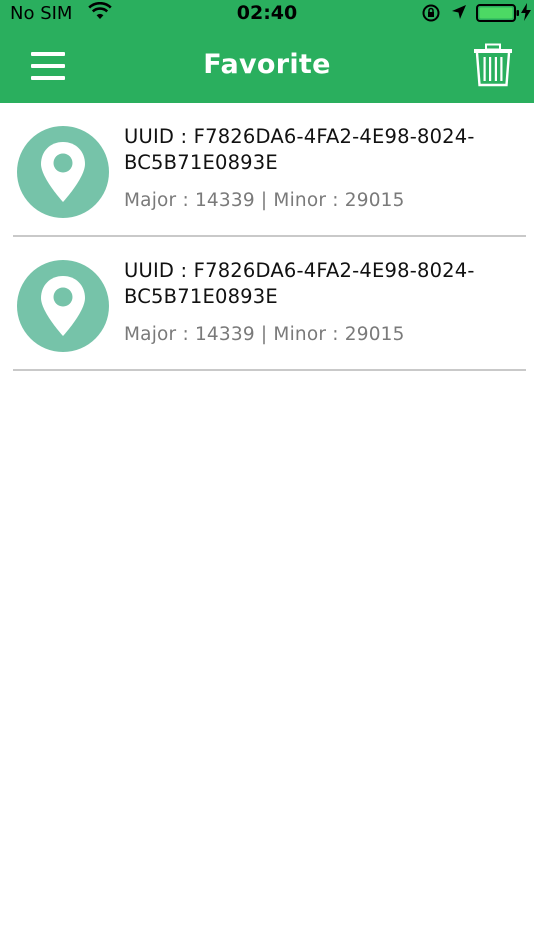  Describe the element at coordinates (267, 14) in the screenshot. I see `status-bar: No SIM 02:40` at that location.